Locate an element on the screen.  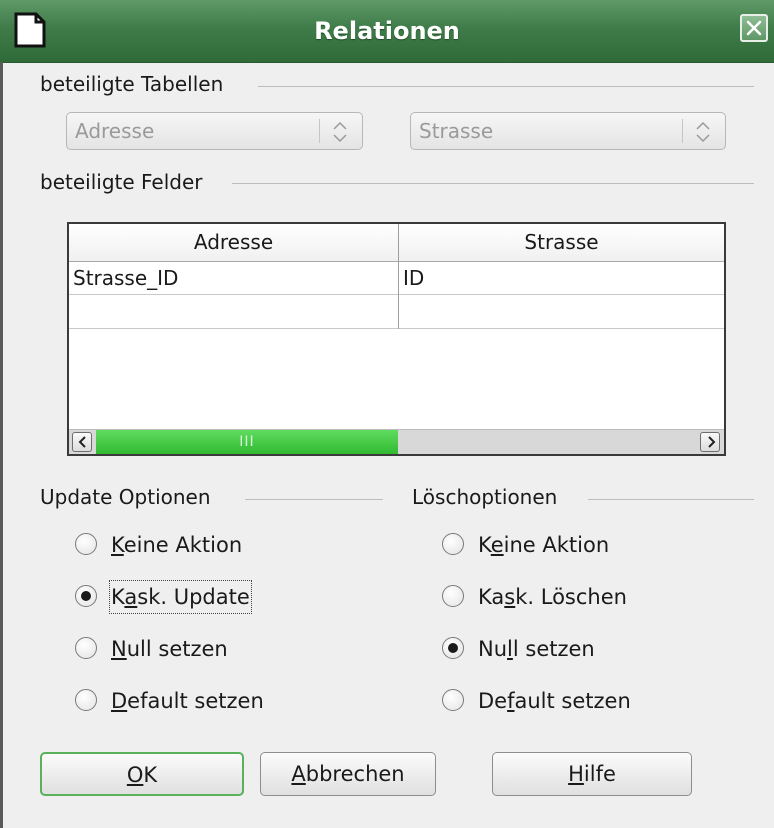
window-title: Relationen is located at coordinates (387, 31).